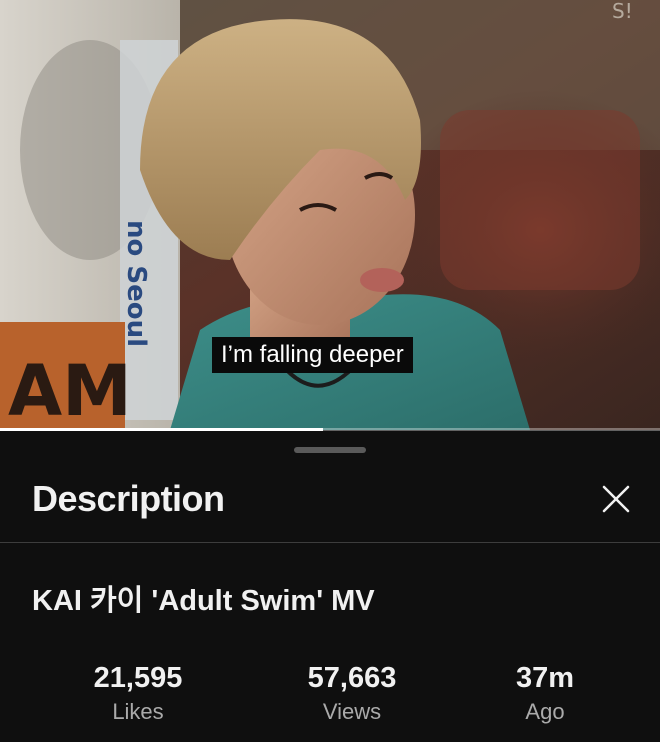  I want to click on video-title: KAI 카이 'Adult Swim' MV, so click(203, 601).